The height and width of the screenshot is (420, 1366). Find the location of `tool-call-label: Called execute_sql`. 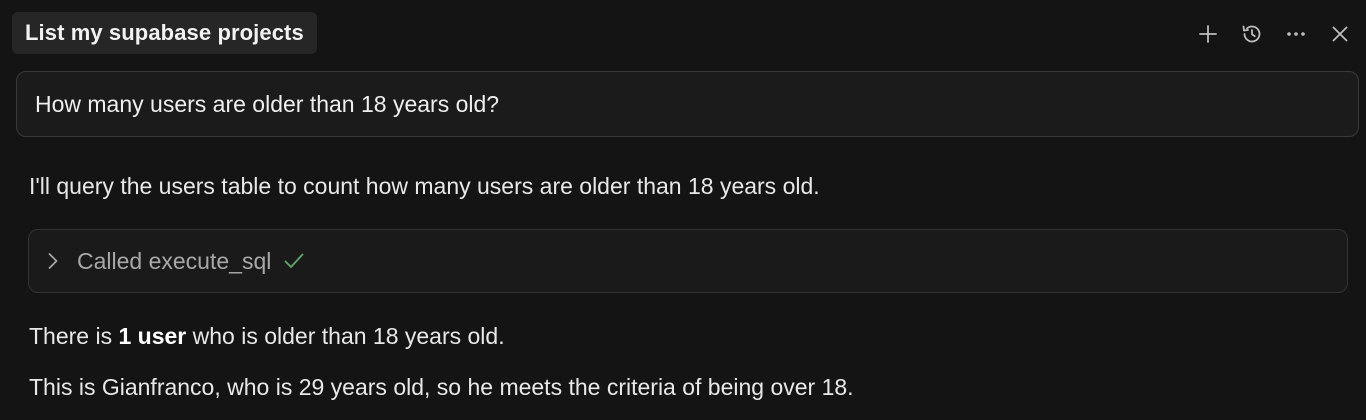

tool-call-label: Called execute_sql is located at coordinates (174, 260).